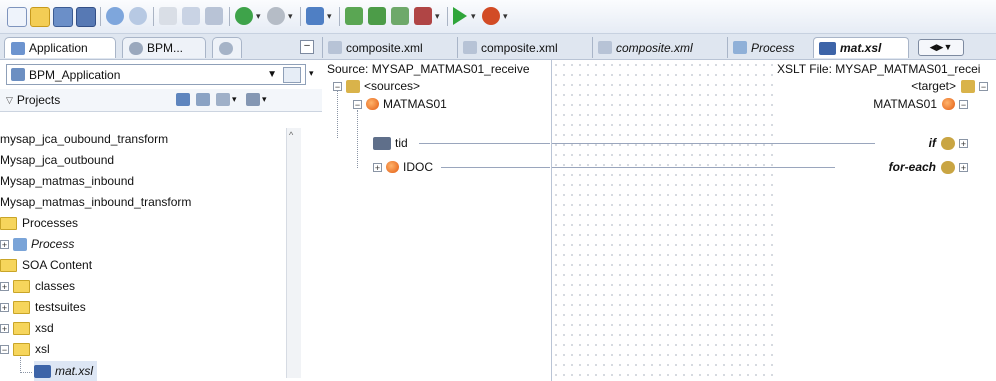  Describe the element at coordinates (25, 349) in the screenshot. I see `tree-item-xsl: − xsl` at that location.